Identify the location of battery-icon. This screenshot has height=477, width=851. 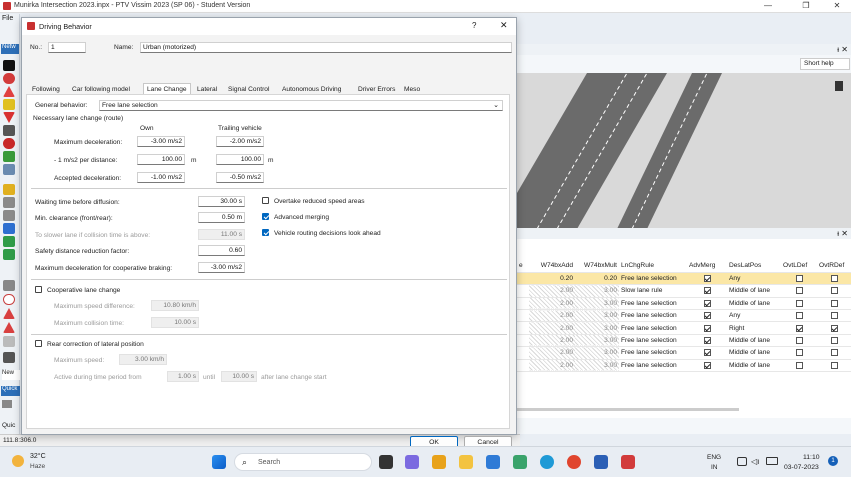
(772, 461).